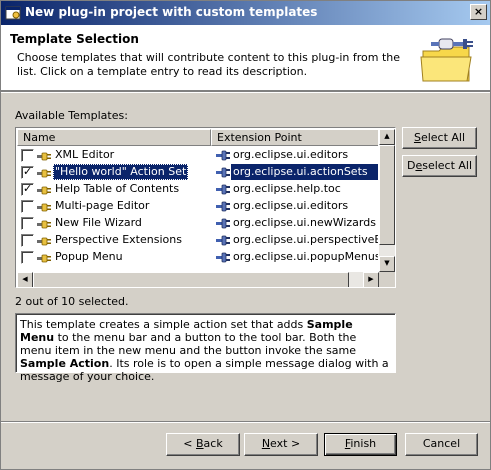  What do you see at coordinates (387, 264) in the screenshot?
I see `scroll-down-button: ▼` at bounding box center [387, 264].